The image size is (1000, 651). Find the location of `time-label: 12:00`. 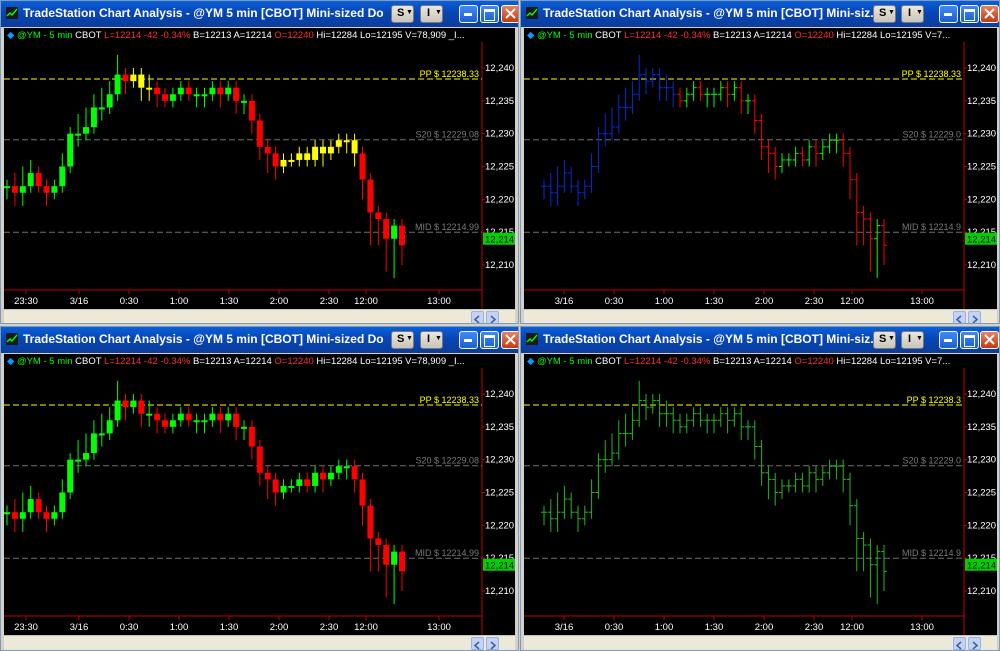

time-label: 12:00 is located at coordinates (366, 301).